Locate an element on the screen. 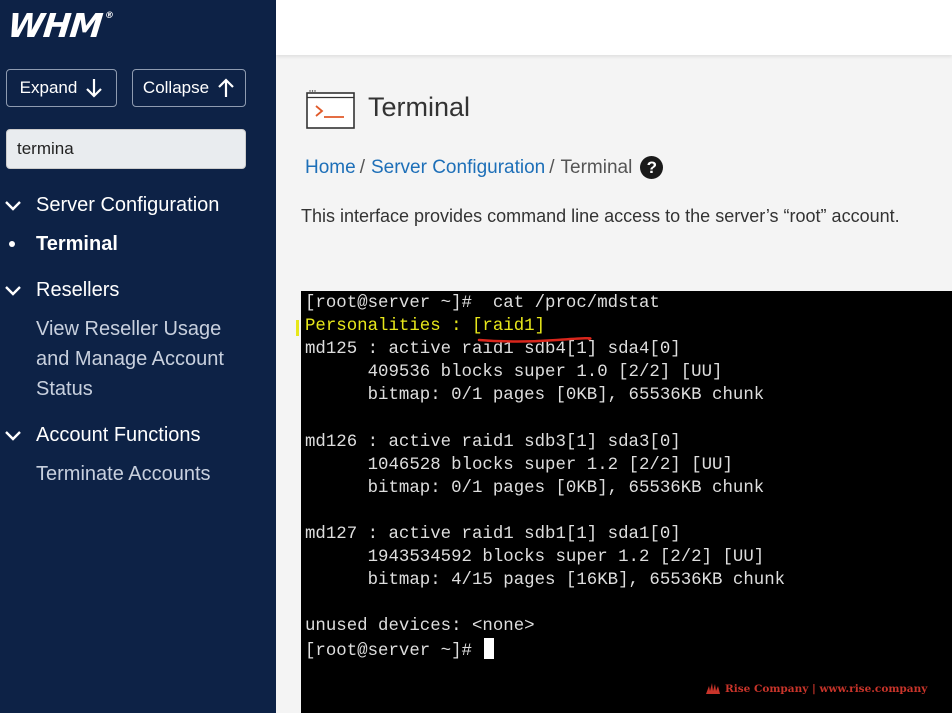  logo-text: WHM is located at coordinates (54, 25).